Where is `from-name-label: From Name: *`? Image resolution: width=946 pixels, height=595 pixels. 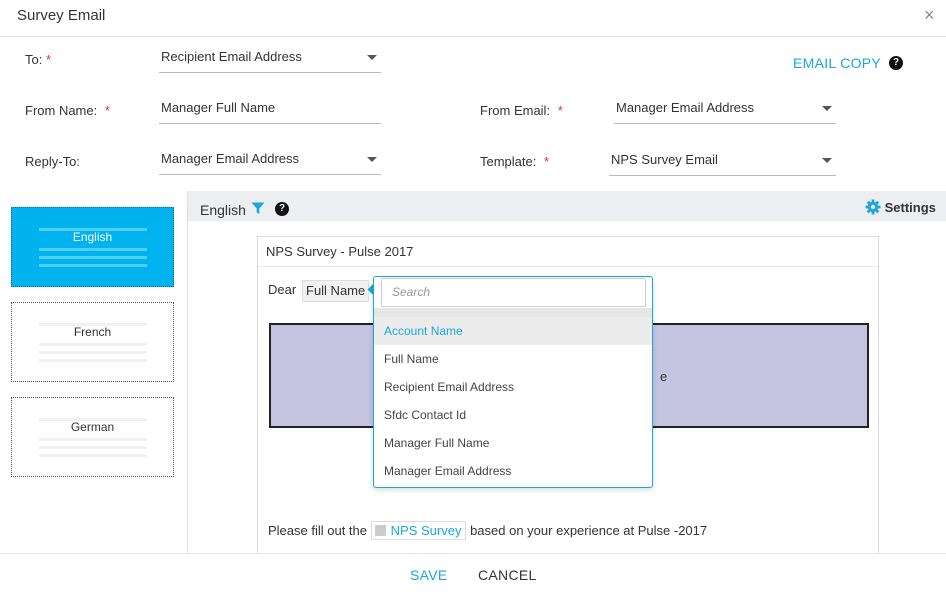 from-name-label: From Name: * is located at coordinates (67, 110).